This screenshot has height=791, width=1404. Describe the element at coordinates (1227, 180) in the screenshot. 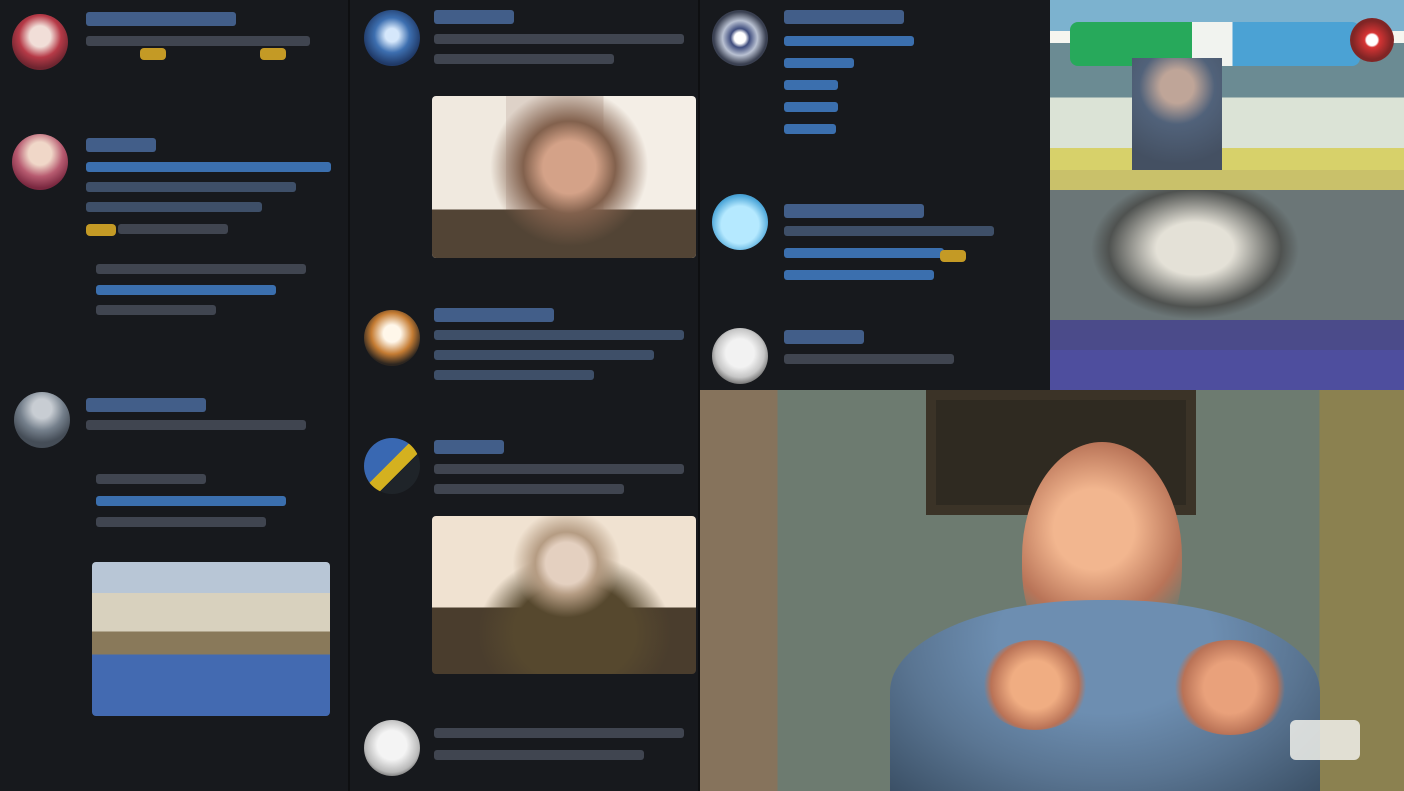

I see `banner-strip` at that location.